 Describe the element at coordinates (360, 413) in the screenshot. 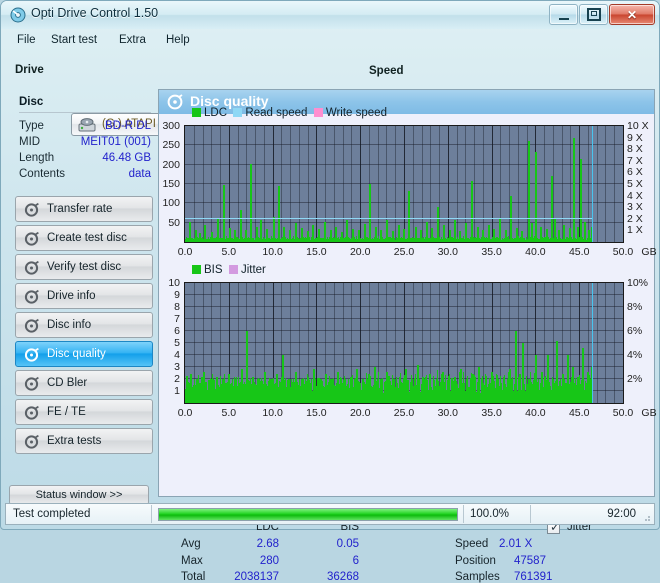

I see `bis-chart-xtick: 20.0` at that location.